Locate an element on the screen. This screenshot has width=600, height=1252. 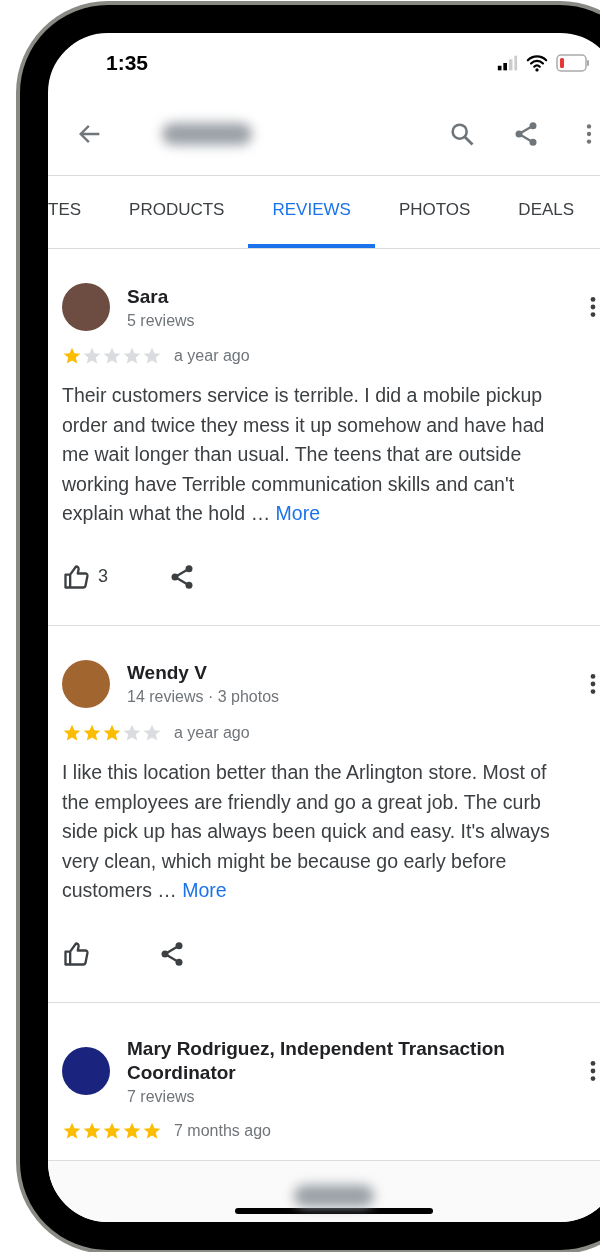
tab: PHOTOS is located at coordinates (434, 212).